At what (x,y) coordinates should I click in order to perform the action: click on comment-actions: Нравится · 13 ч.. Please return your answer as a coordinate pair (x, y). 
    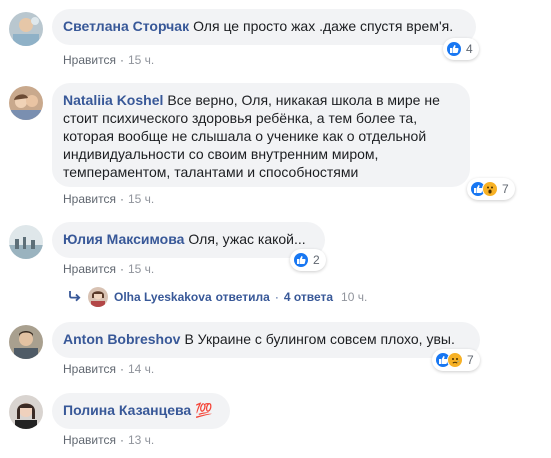
    Looking at the image, I should click on (108, 440).